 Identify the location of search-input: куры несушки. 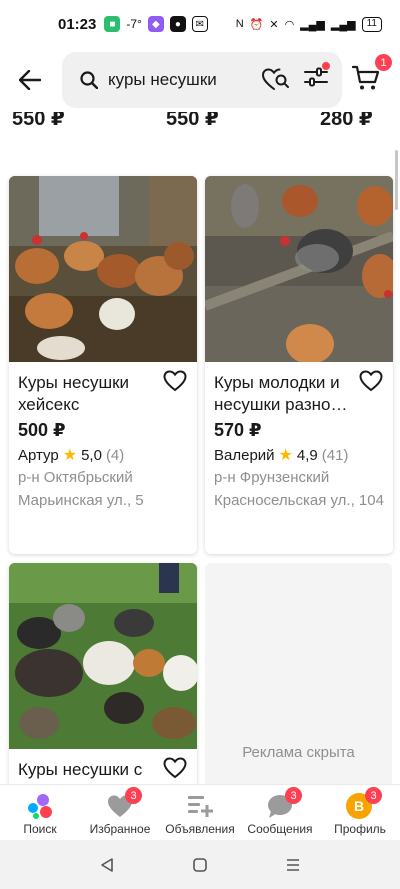
(202, 80).